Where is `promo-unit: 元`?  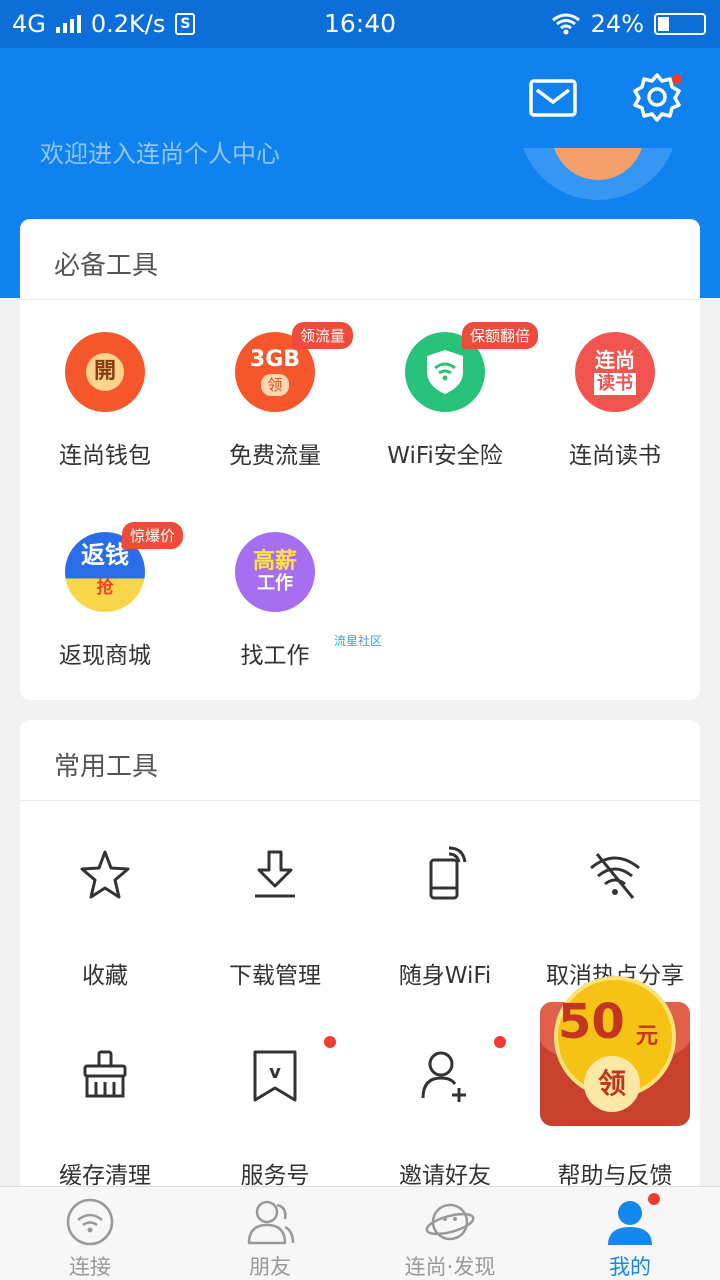 promo-unit: 元 is located at coordinates (647, 1036).